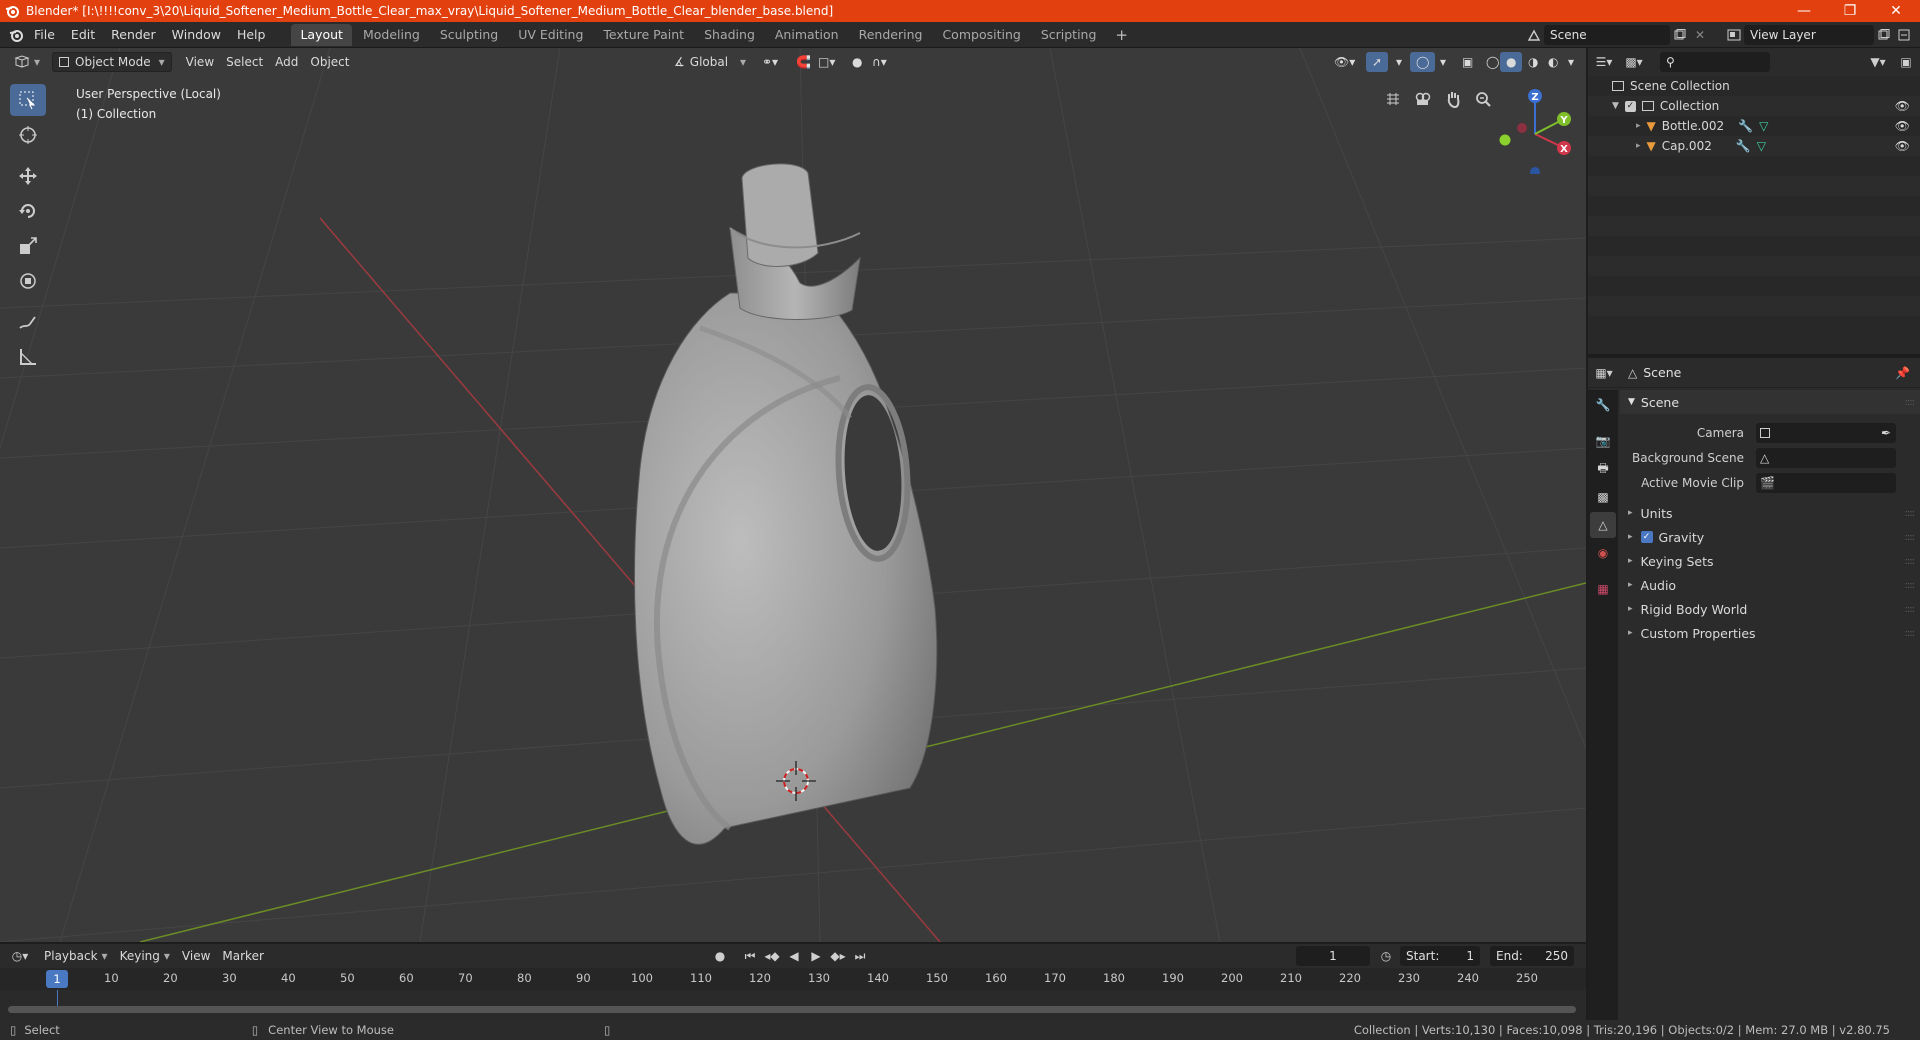 Image resolution: width=1920 pixels, height=1040 pixels. What do you see at coordinates (826, 62) in the screenshot?
I see `snap-target-icon: □▾` at bounding box center [826, 62].